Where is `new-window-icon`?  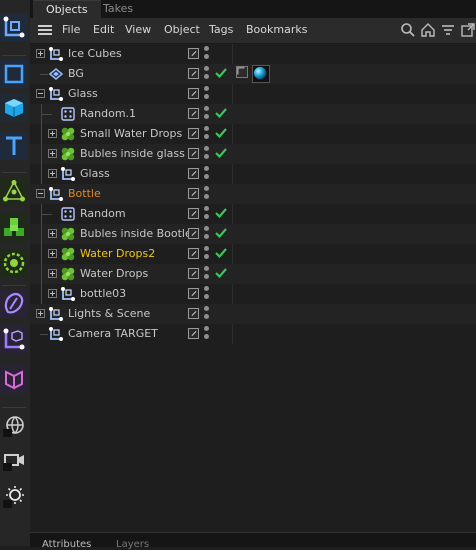 new-window-icon is located at coordinates (468, 30).